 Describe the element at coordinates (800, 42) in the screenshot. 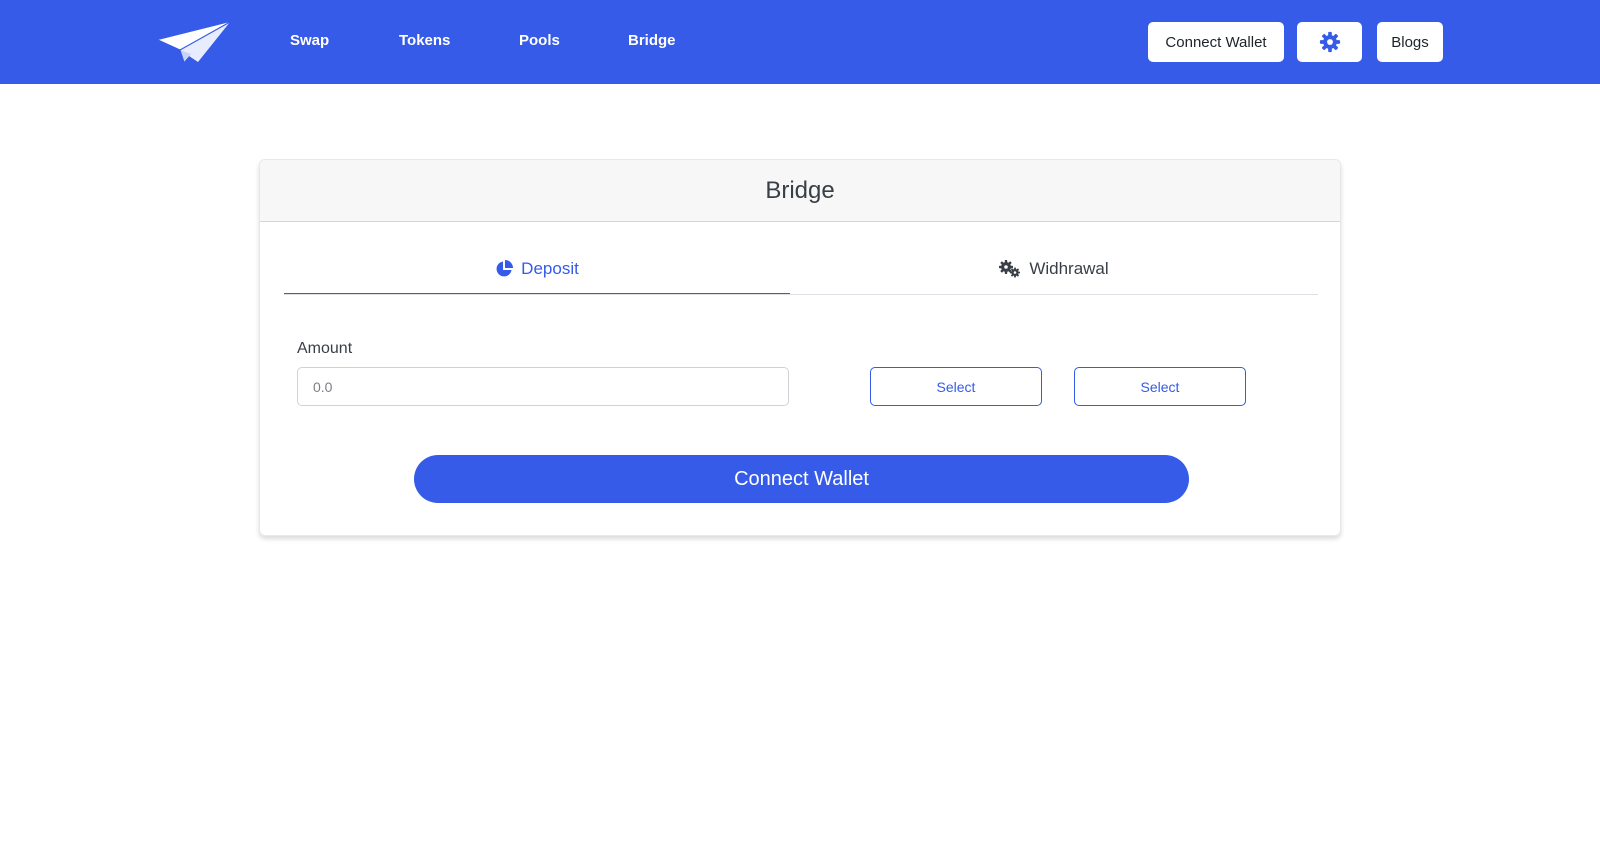

I see `top-navbar: Swap Tokens Pools Bridge Connect Wallet` at that location.